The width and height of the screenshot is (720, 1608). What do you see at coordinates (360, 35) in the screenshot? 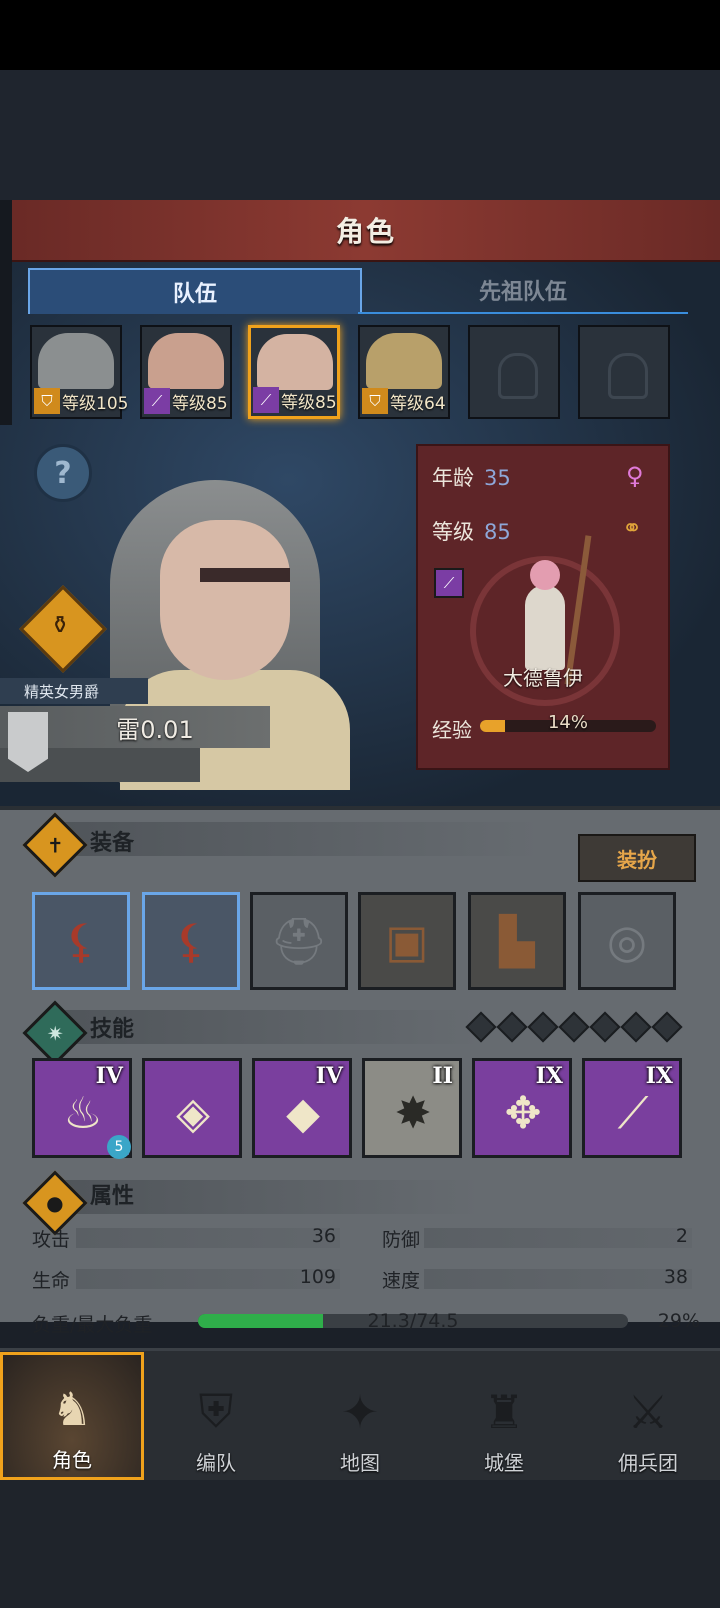
I see `status-bar-area` at bounding box center [360, 35].